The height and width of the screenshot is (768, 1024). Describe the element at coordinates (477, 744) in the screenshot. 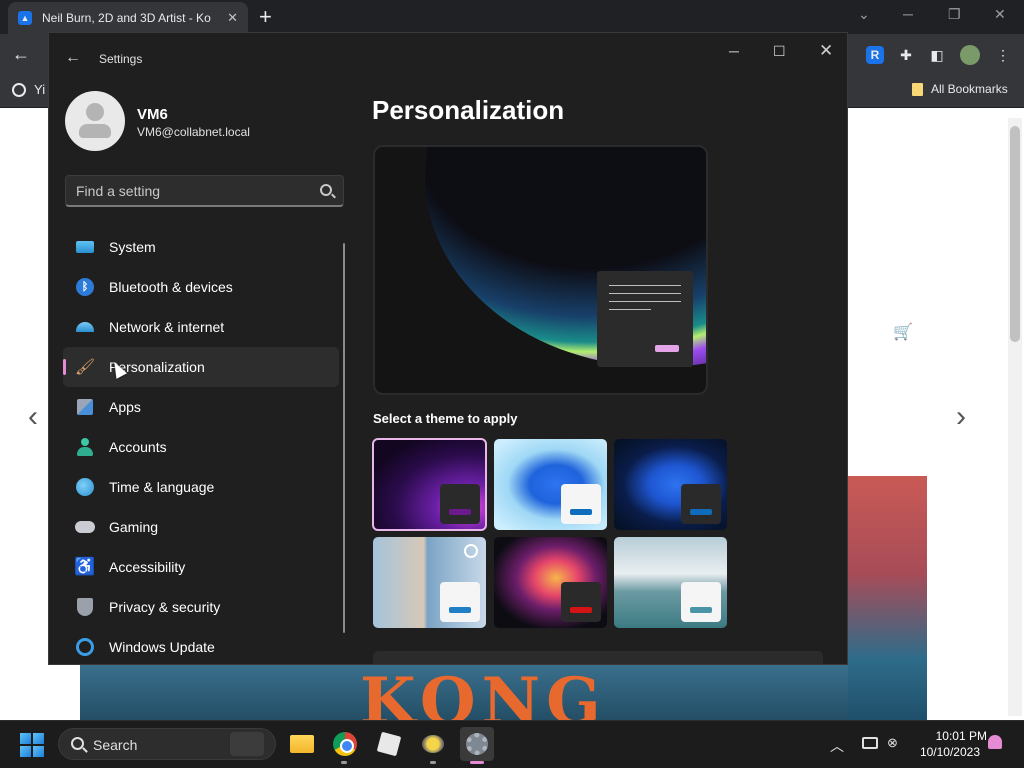

I see `settings-taskbar-icon` at that location.